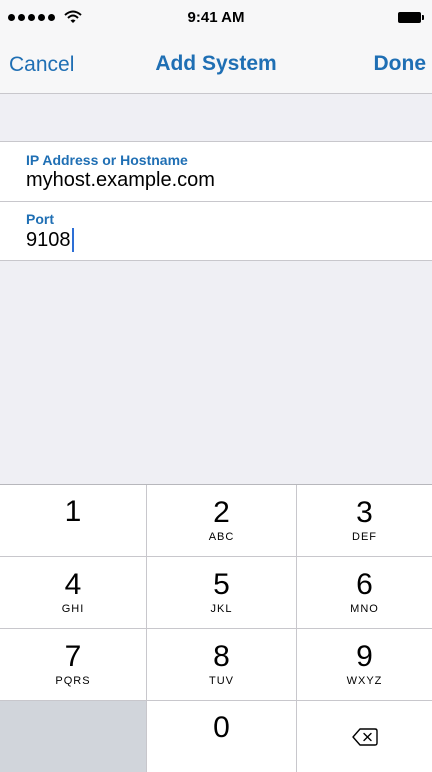 This screenshot has width=432, height=772. What do you see at coordinates (221, 609) in the screenshot?
I see `key-letters: JKL` at bounding box center [221, 609].